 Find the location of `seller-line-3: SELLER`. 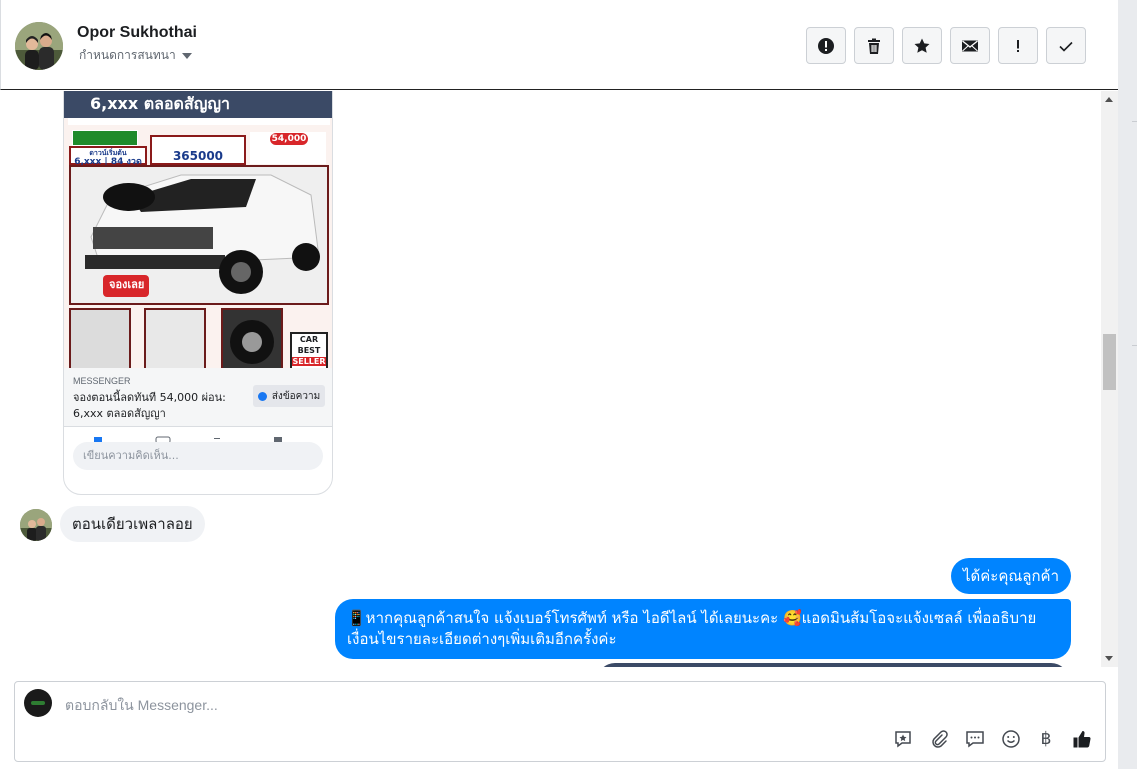

seller-line-3: SELLER is located at coordinates (309, 361).